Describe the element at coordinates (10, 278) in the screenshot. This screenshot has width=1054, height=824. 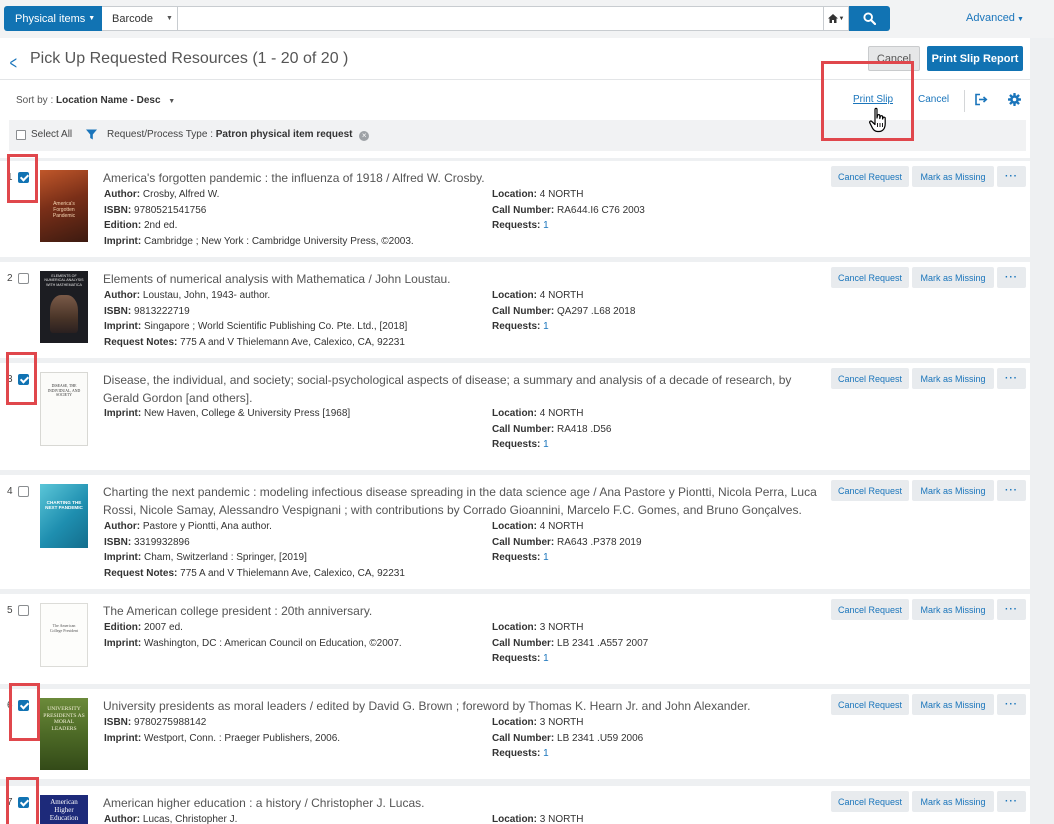
I see `row-number: 2` at that location.